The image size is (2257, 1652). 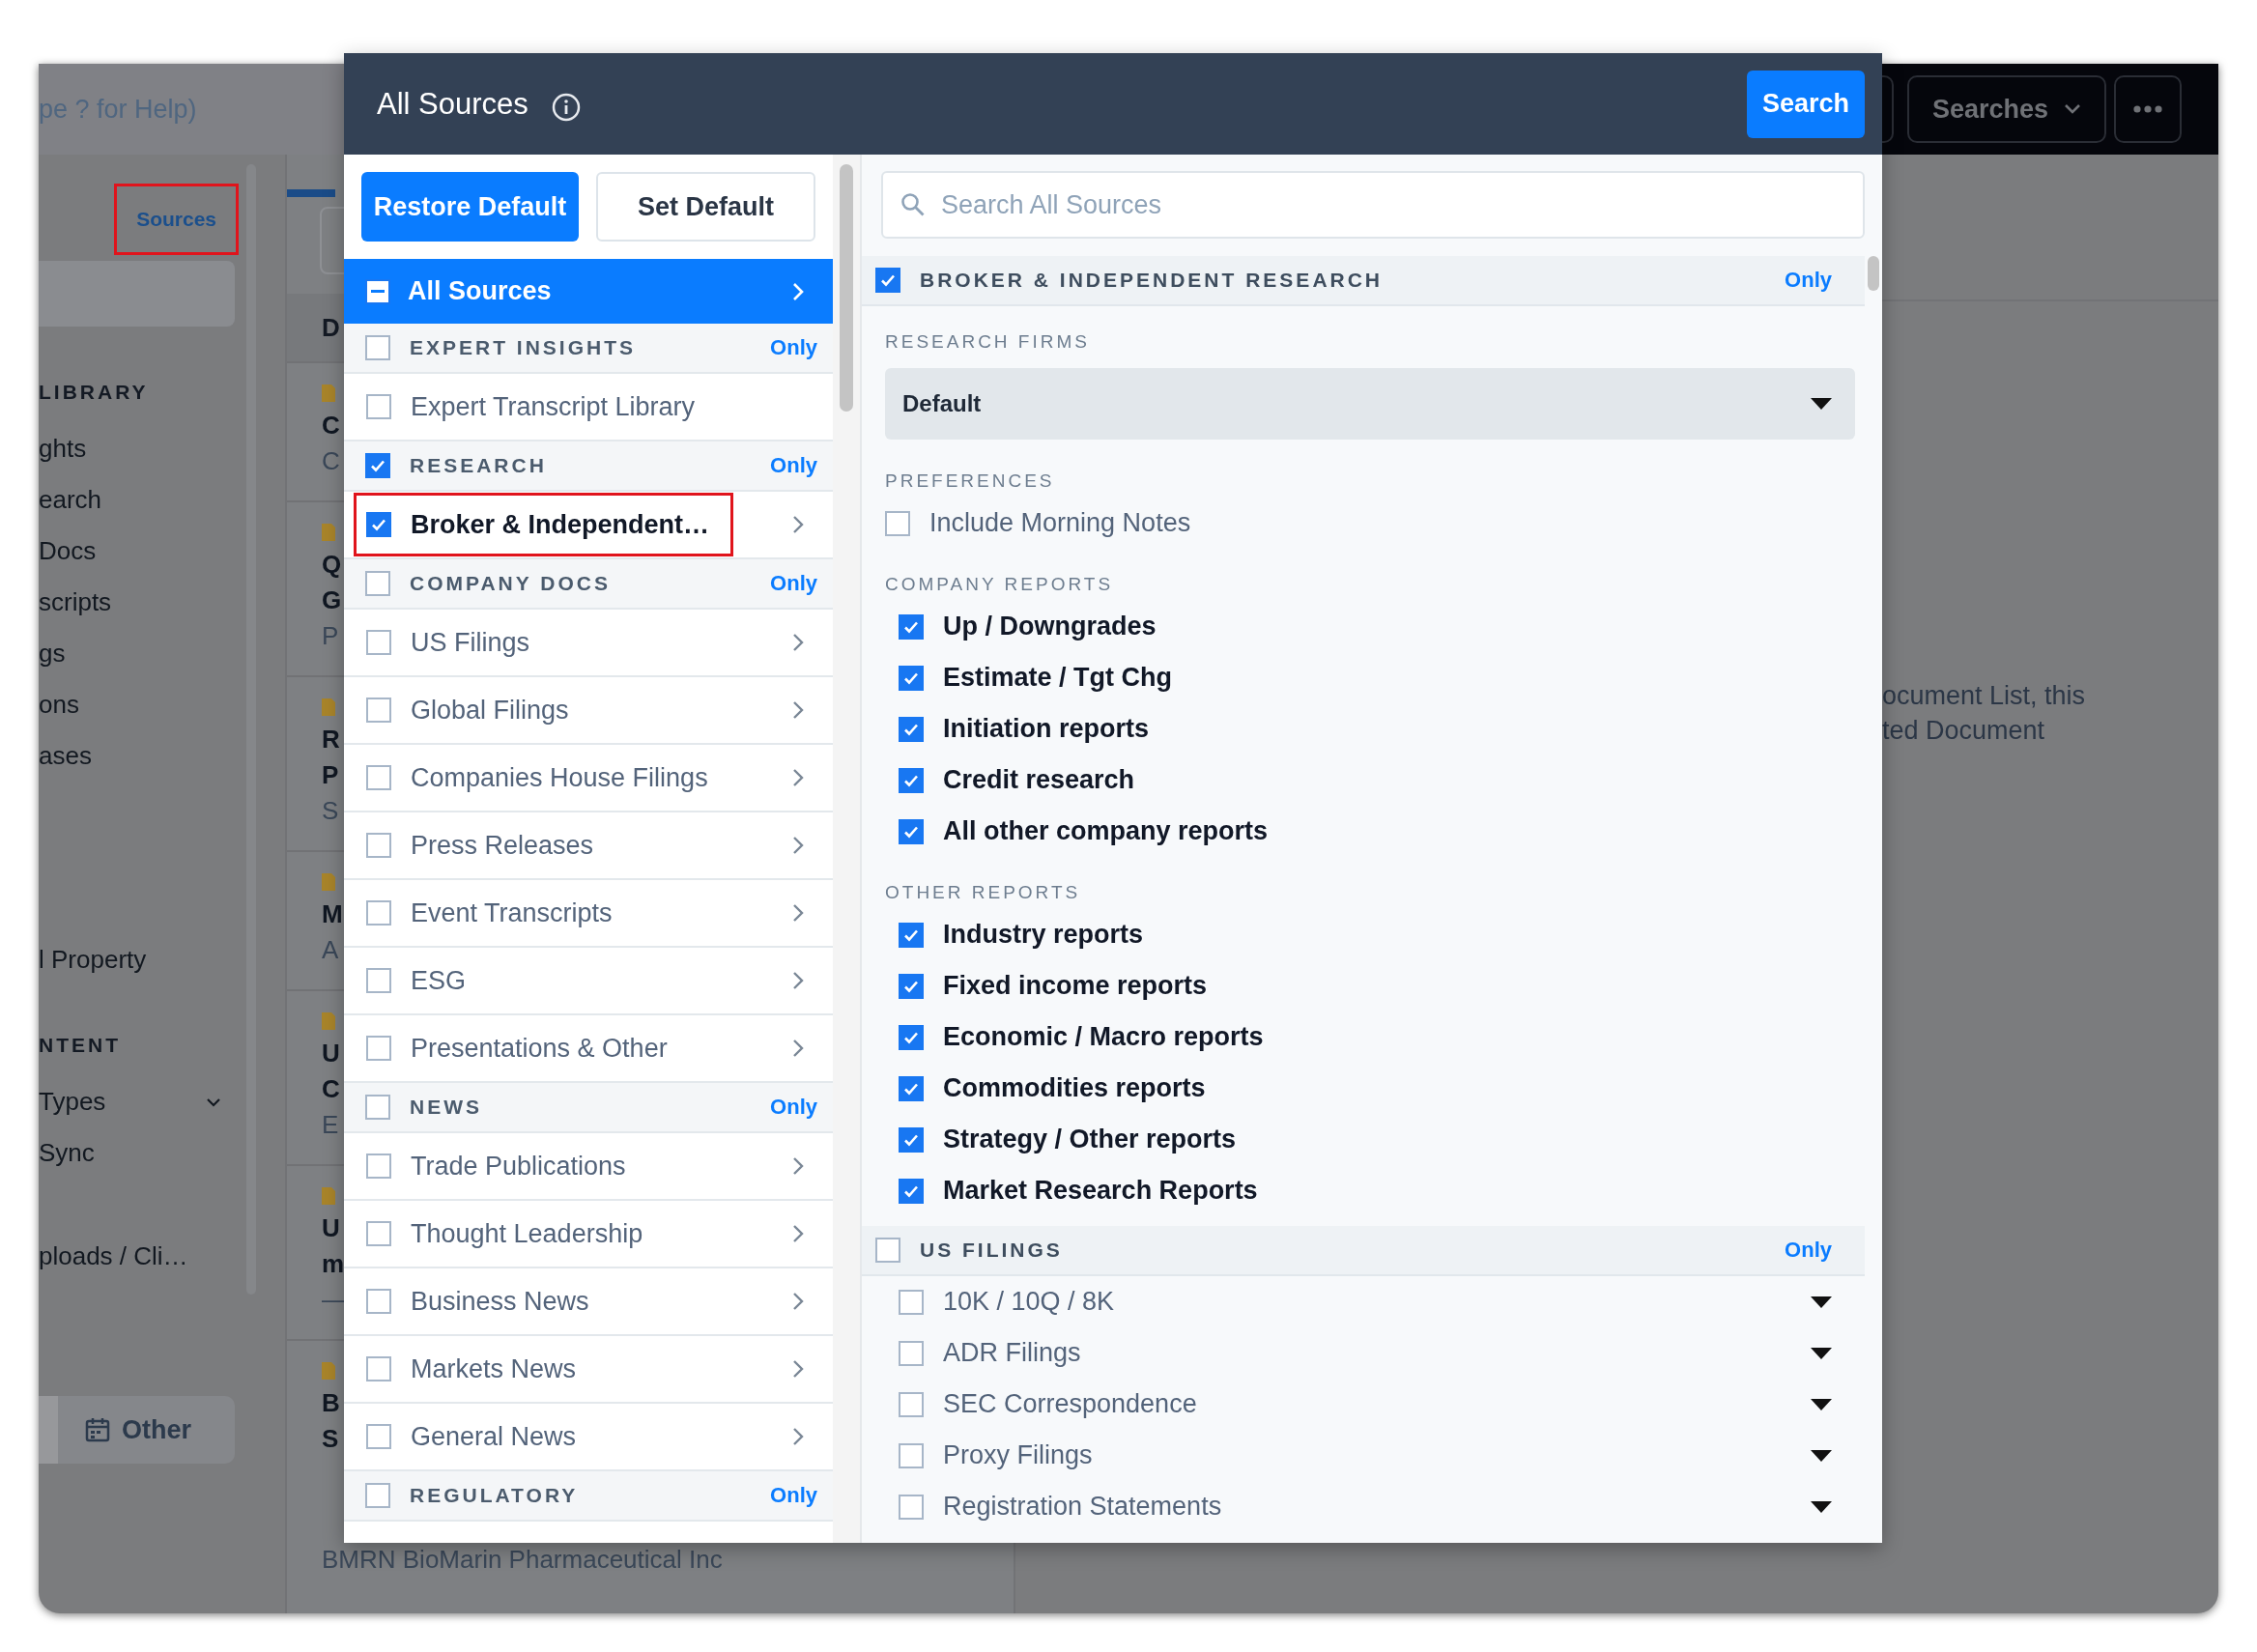 I want to click on firms-dropdown: Default, so click(x=1370, y=404).